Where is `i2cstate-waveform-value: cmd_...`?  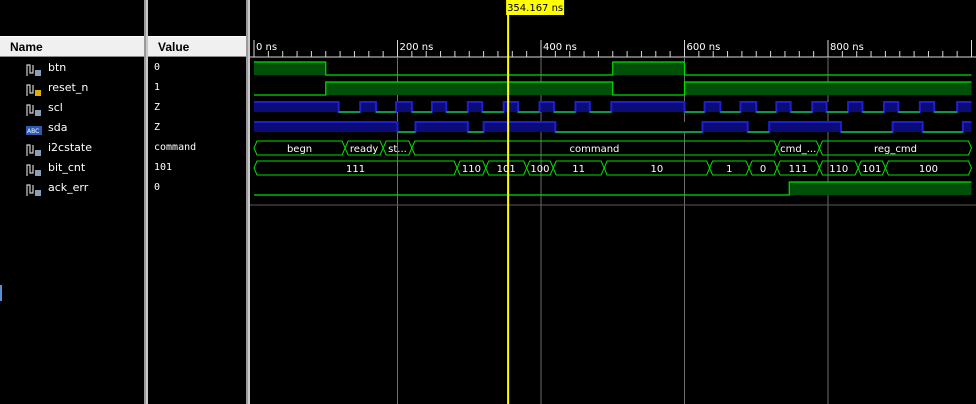
i2cstate-waveform-value: cmd_... is located at coordinates (798, 149).